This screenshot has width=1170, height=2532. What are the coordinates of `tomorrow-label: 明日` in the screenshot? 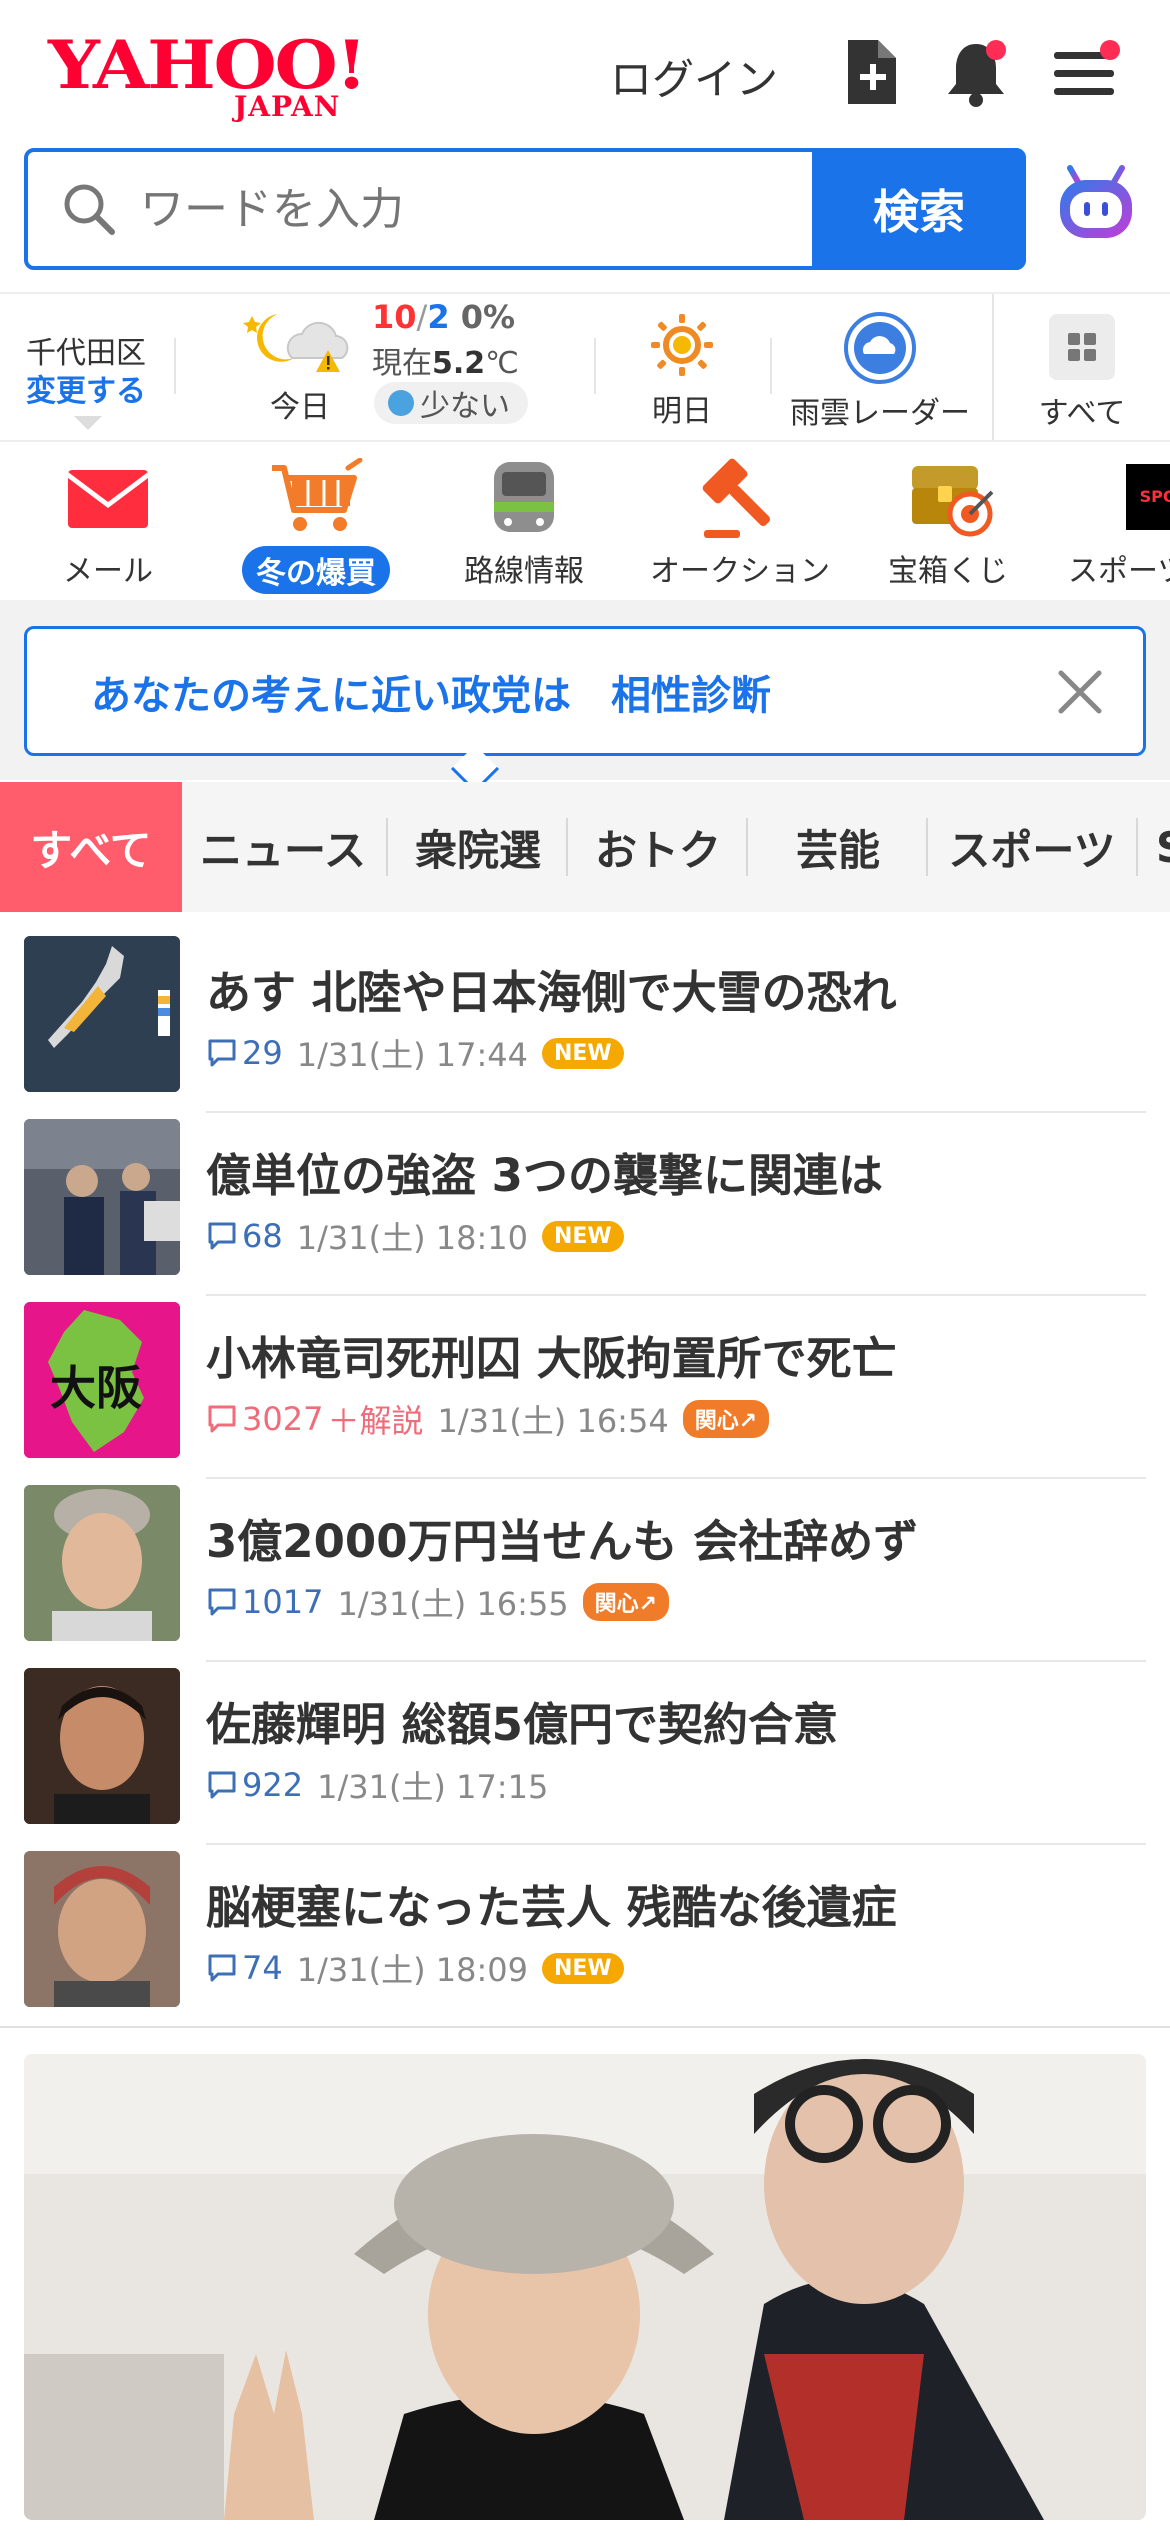 It's located at (682, 411).